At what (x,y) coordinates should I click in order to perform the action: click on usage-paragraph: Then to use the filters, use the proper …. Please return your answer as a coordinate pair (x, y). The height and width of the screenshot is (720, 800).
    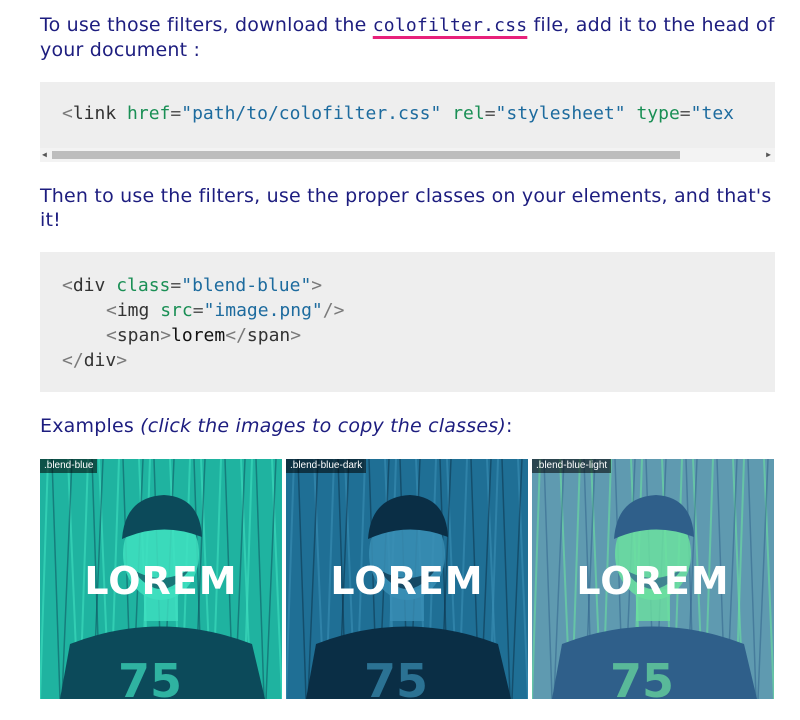
    Looking at the image, I should click on (406, 208).